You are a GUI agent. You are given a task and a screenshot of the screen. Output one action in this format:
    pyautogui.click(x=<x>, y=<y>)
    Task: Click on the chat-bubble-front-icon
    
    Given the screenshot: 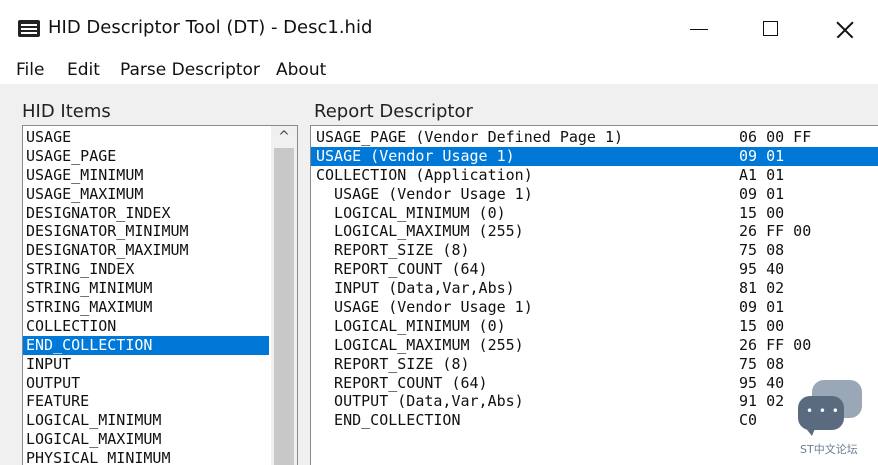 What is the action you would take?
    pyautogui.click(x=821, y=413)
    